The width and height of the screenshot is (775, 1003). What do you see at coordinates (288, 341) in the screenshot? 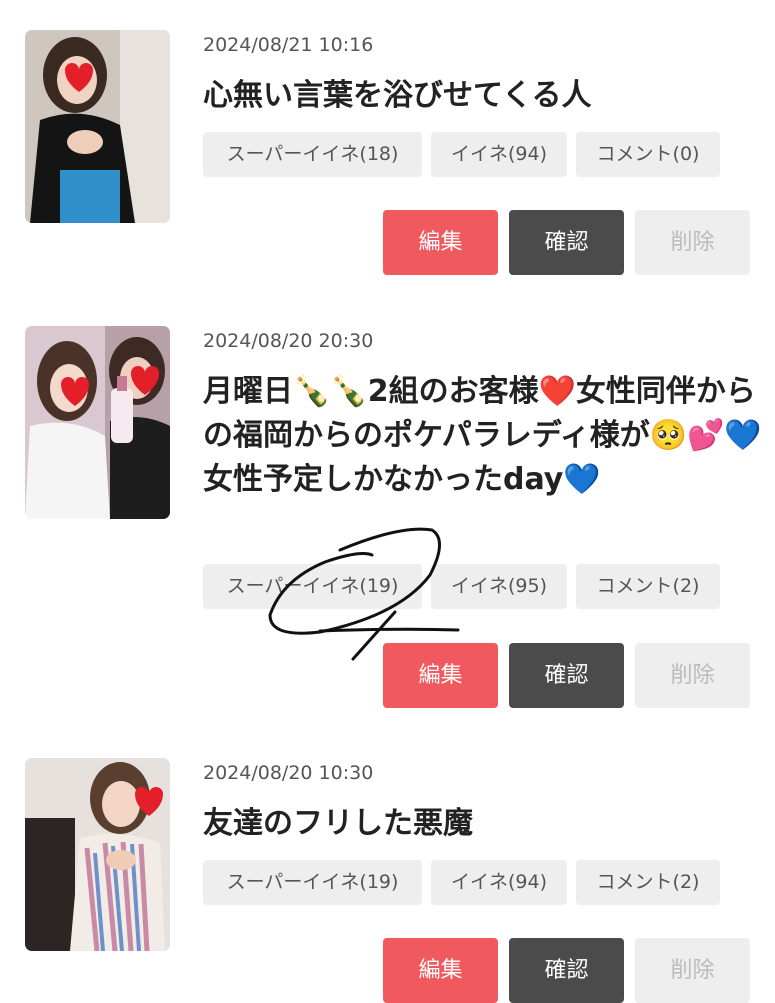
I see `post-date: 2024/08/20 20:30` at bounding box center [288, 341].